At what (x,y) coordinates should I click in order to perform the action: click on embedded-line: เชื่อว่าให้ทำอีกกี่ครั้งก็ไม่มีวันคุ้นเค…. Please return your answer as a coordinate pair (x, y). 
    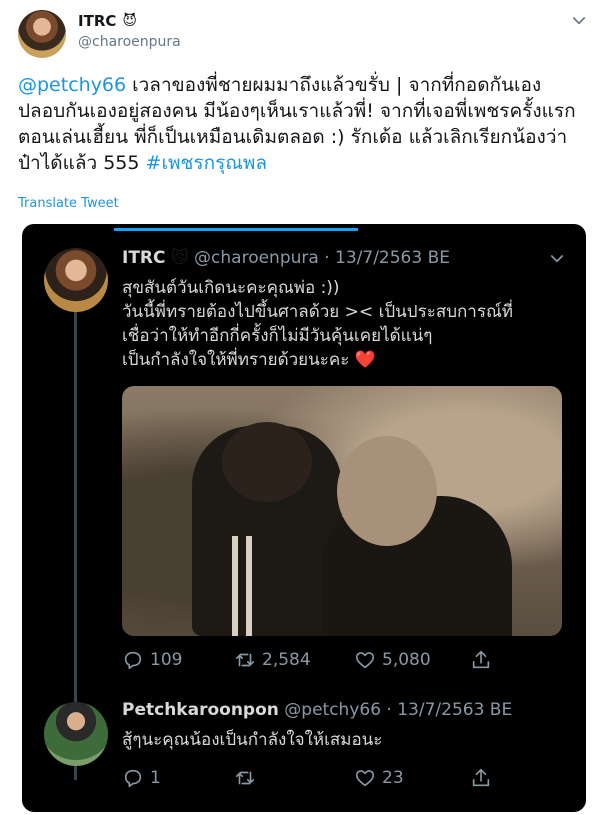
    Looking at the image, I should click on (277, 336).